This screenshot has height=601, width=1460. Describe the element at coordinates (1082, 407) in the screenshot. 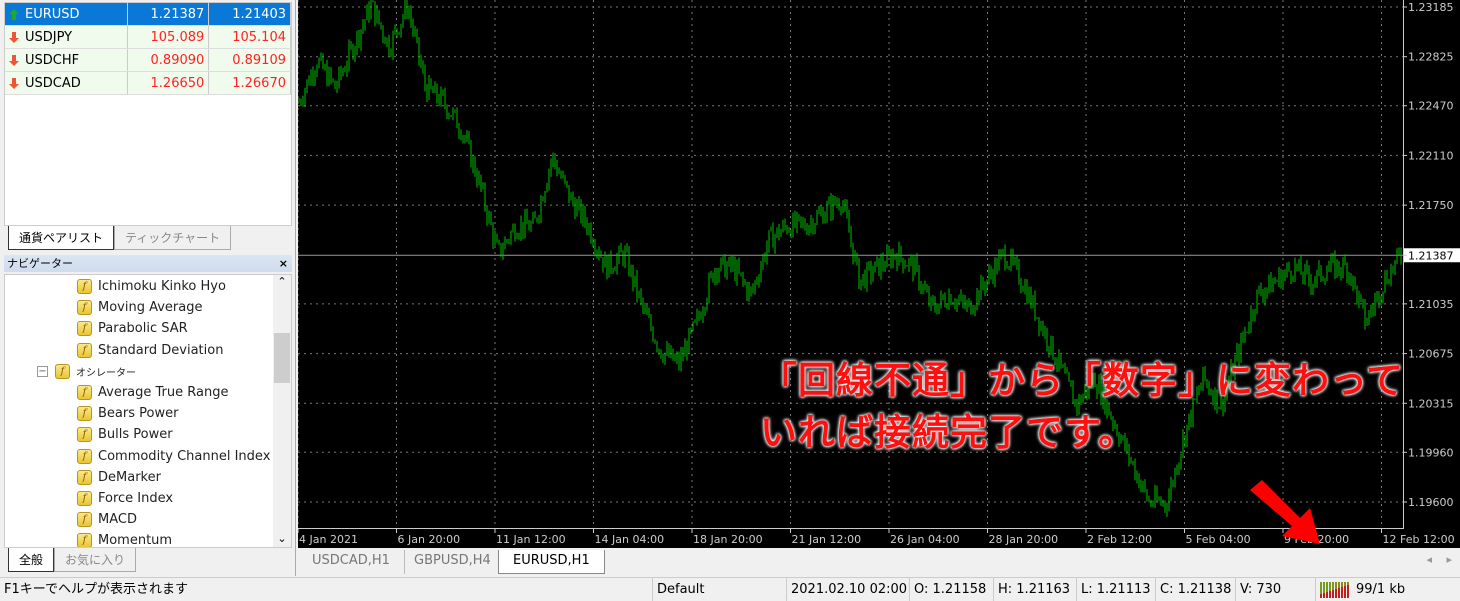

I see `annotation-text: 「回線不通」から「数字」に変わって いれば接続完了です。` at that location.